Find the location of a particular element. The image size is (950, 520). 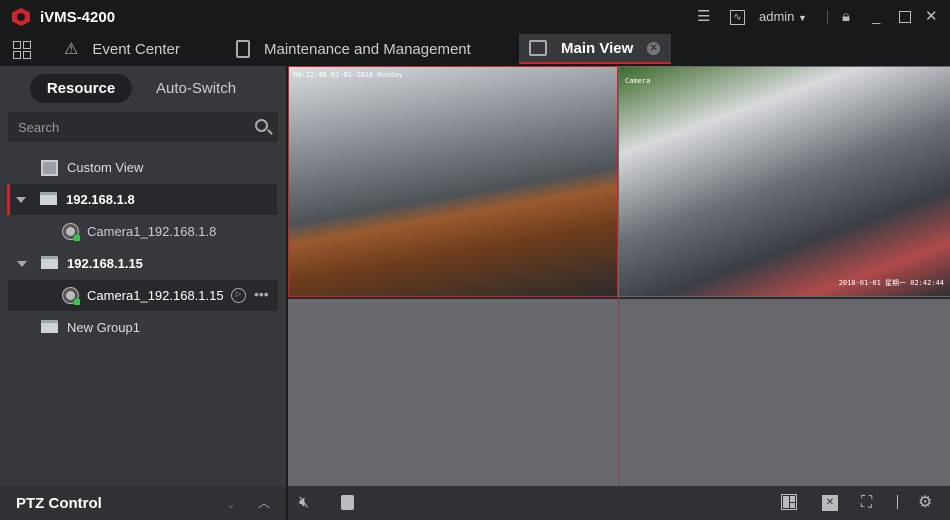

ptz-control-label: PTZ Control is located at coordinates (59, 503).